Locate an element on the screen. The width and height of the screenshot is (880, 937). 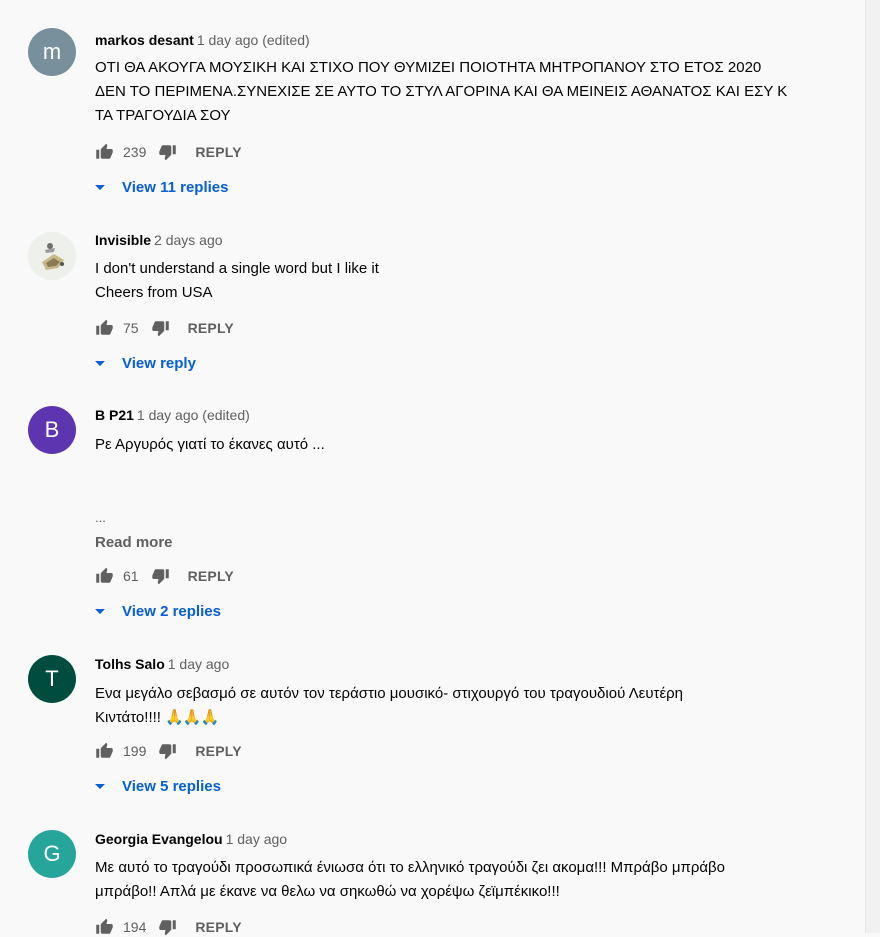
praying-hands-emoji: 🙏🙏🙏 is located at coordinates (192, 717).